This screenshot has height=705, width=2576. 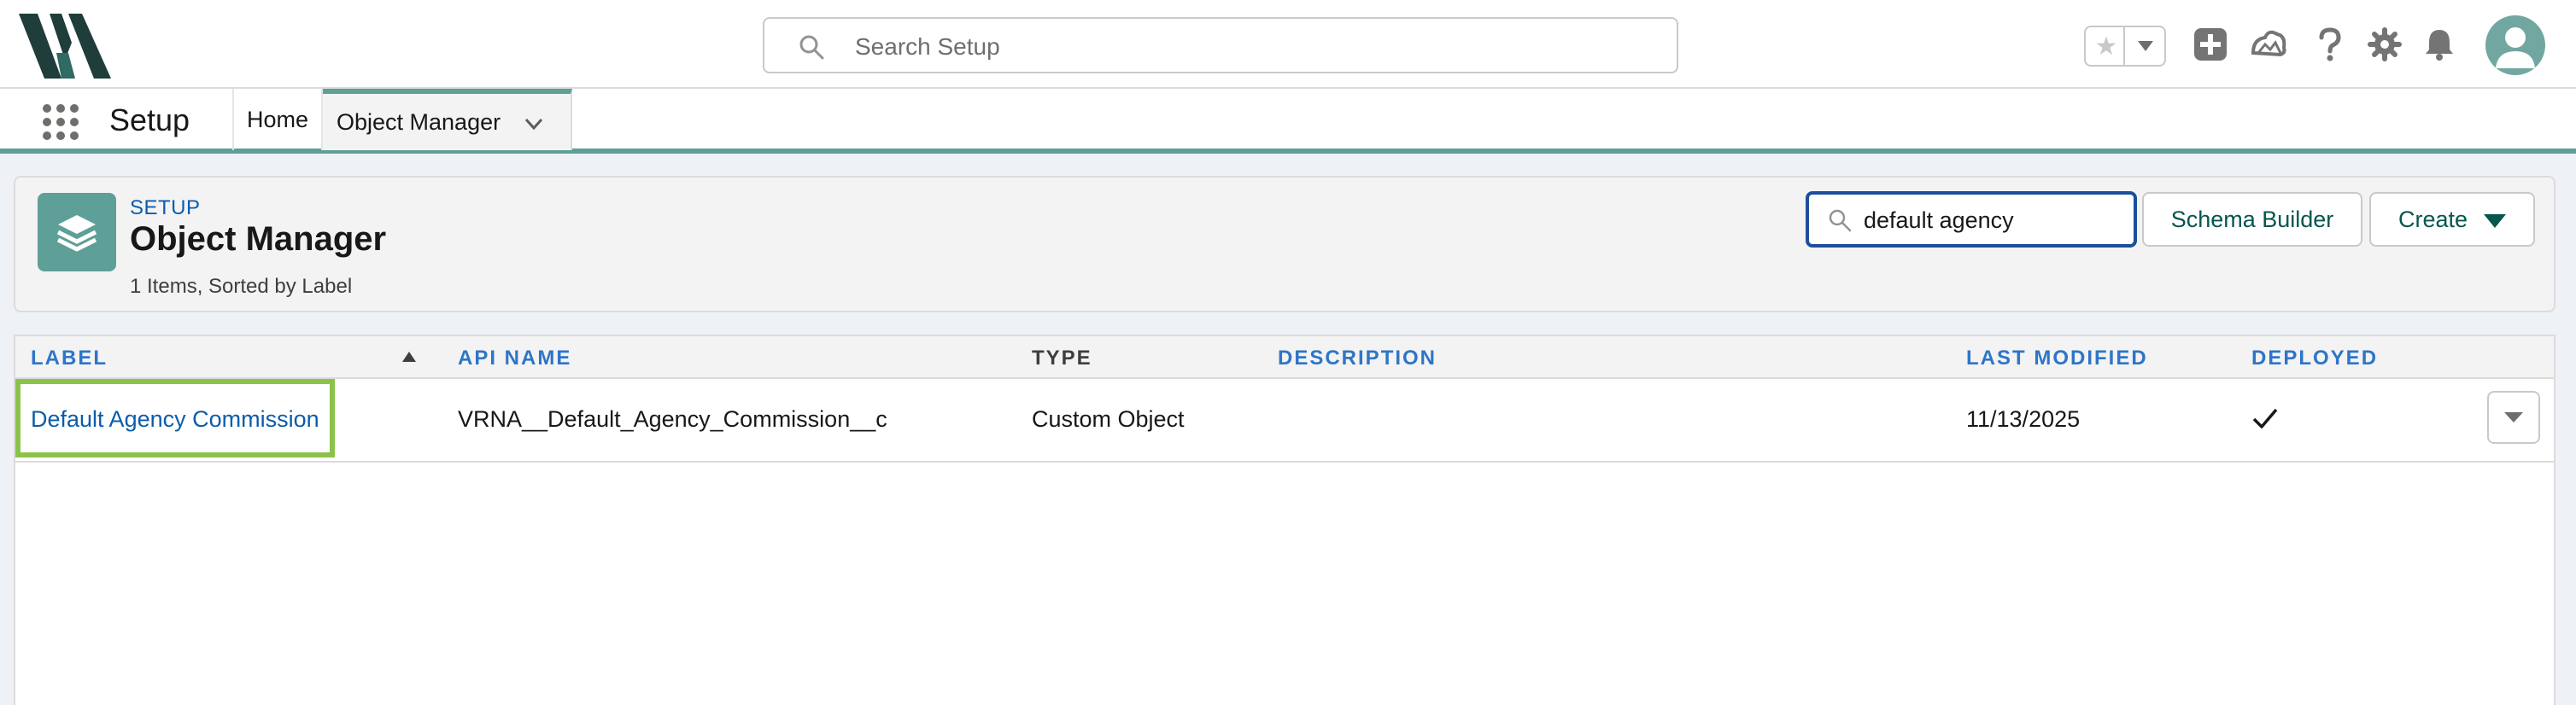 I want to click on gear-icon, so click(x=2385, y=44).